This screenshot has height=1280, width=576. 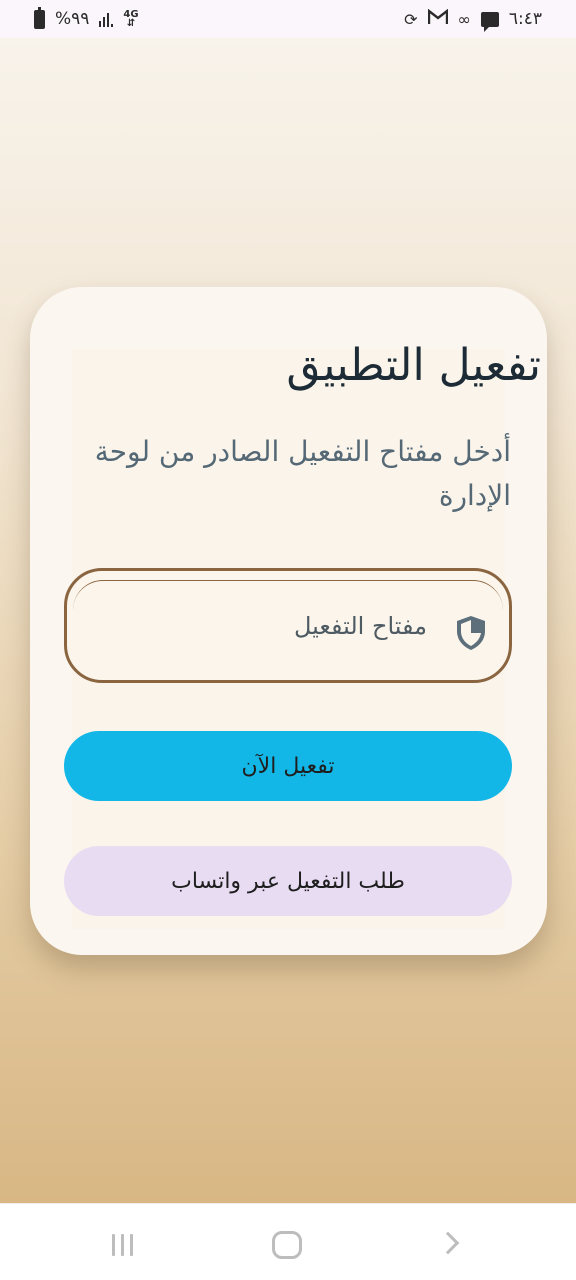 What do you see at coordinates (525, 19) in the screenshot?
I see `status-time: ٦:٤٣` at bounding box center [525, 19].